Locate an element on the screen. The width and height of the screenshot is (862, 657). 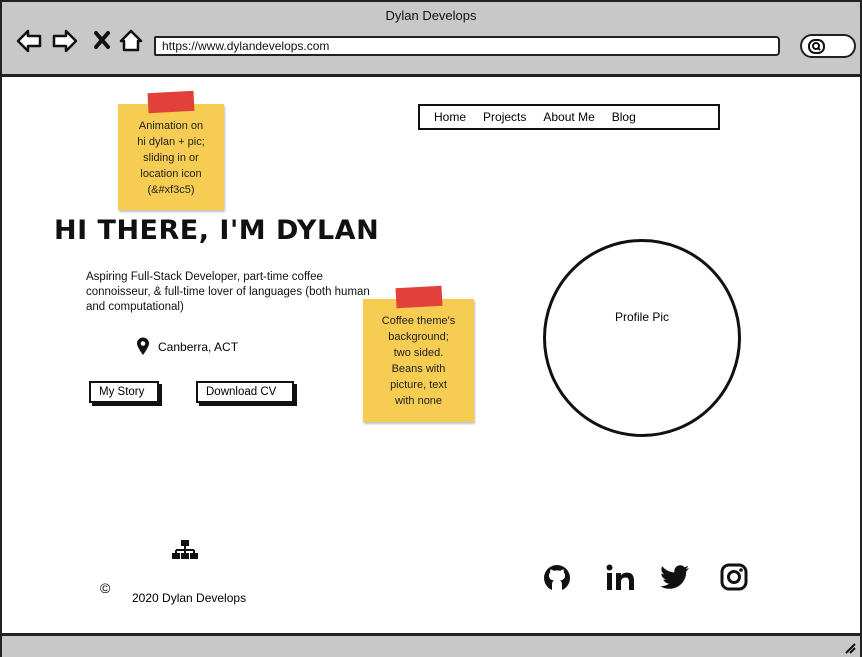
note-line: Beans with is located at coordinates (418, 369).